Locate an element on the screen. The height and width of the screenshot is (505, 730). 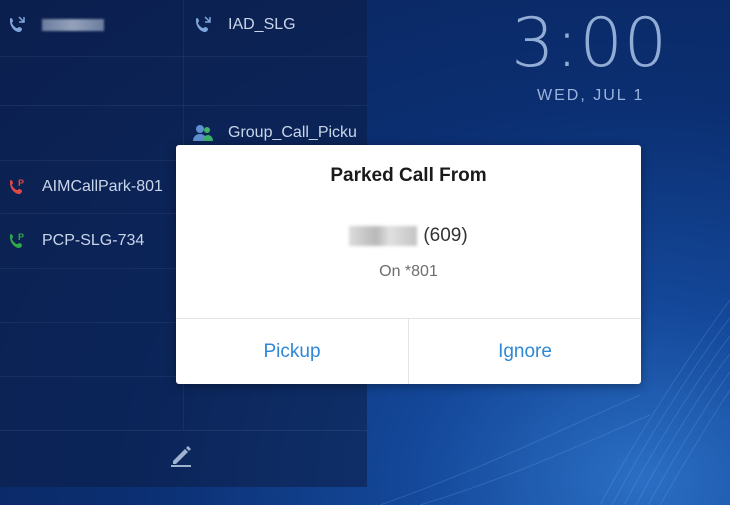
line-key-5: P PCP-SLG-734 is located at coordinates (75, 241).